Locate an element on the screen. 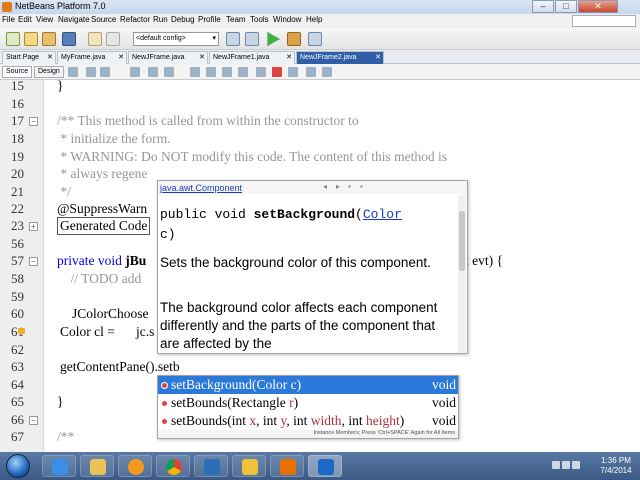 The width and height of the screenshot is (640, 480). menu-view: View is located at coordinates (44, 19).